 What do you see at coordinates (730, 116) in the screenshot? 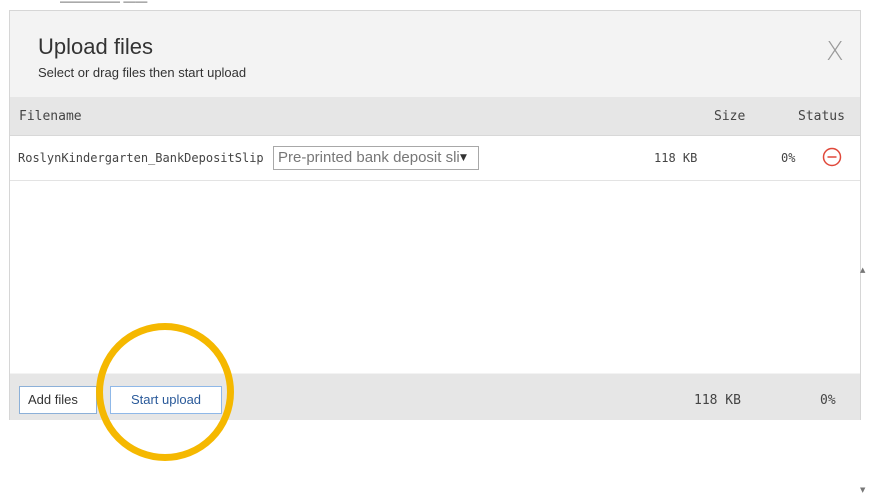
I see `header-size: Size` at bounding box center [730, 116].